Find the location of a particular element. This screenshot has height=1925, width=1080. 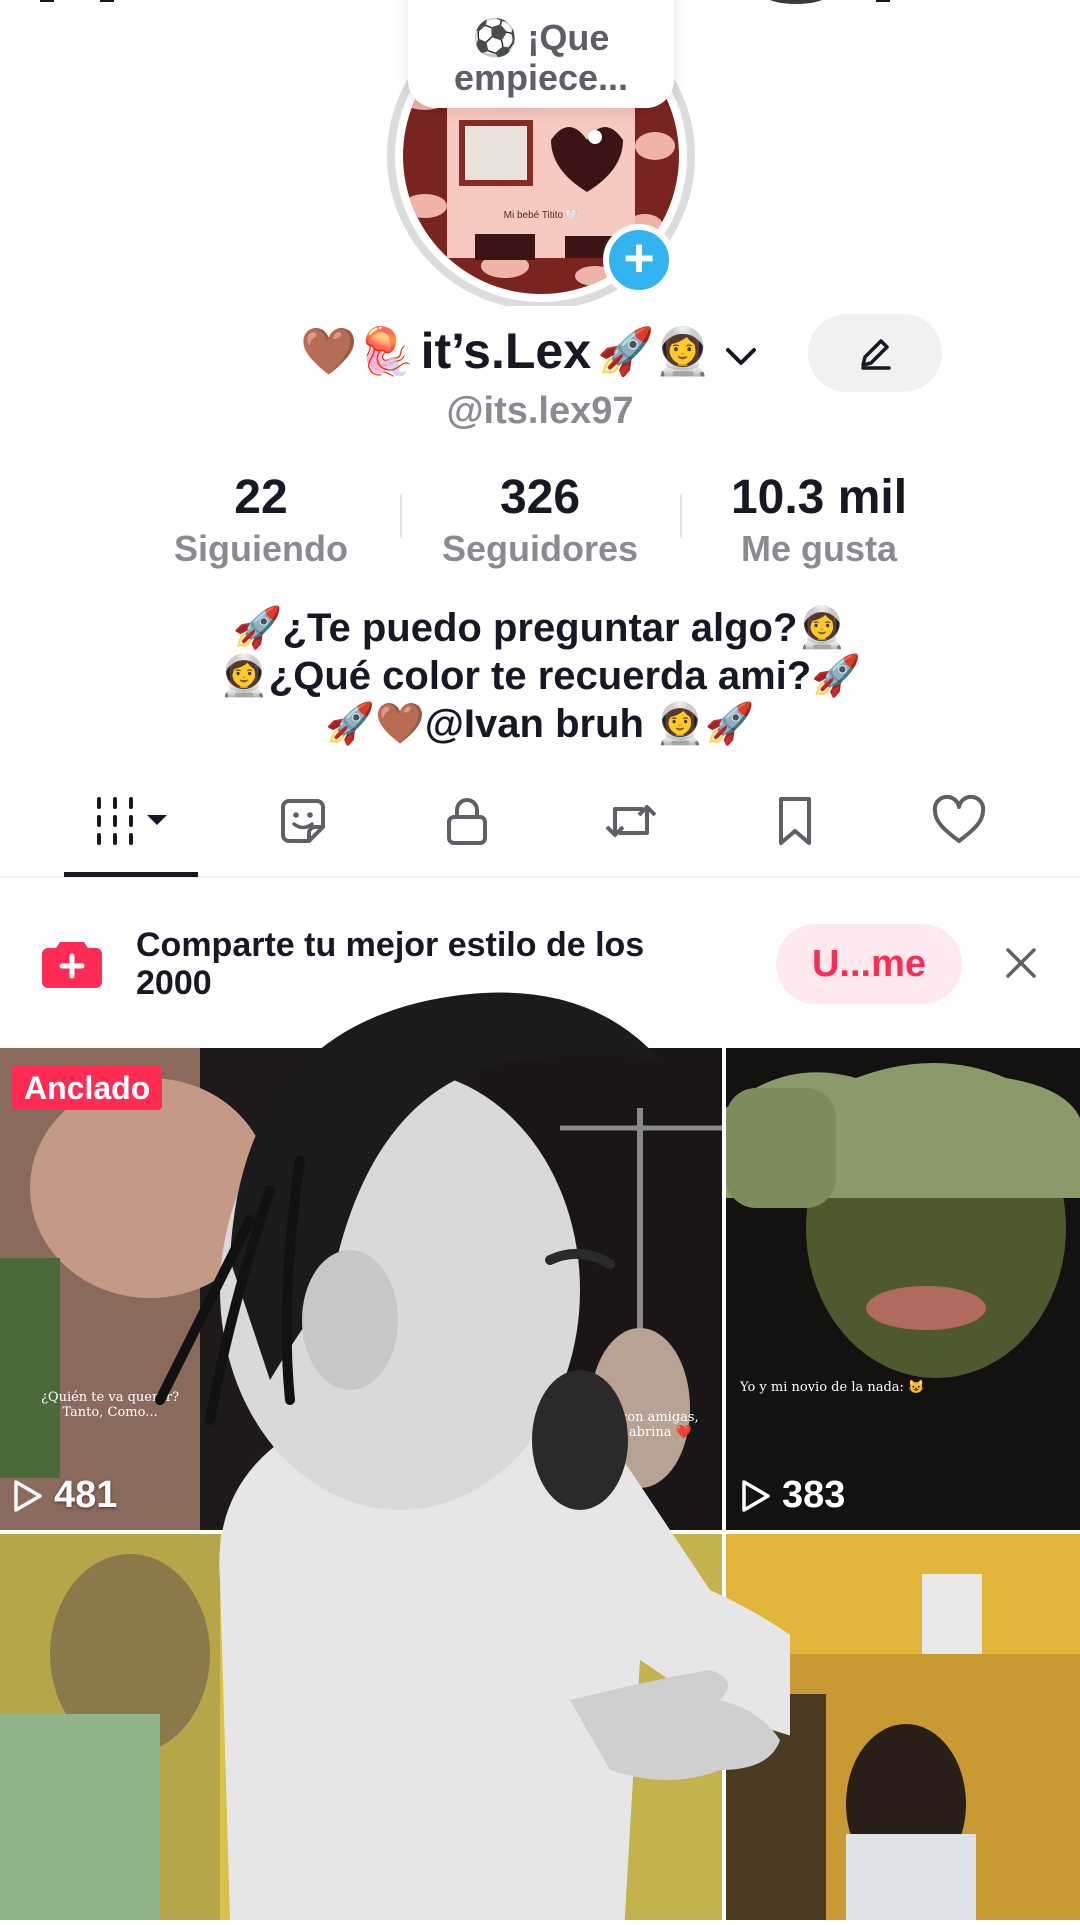

bio-line: 👩‍🚀¿Qué color te recuerda ami?🚀 is located at coordinates (540, 676).